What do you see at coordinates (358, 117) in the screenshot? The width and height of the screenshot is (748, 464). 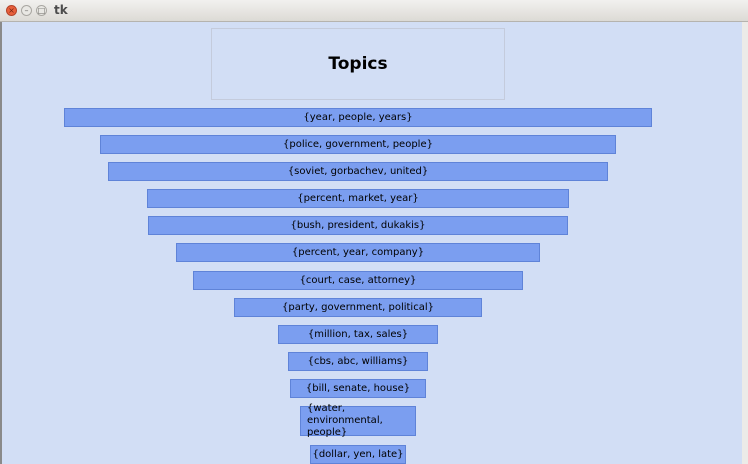 I see `topic-bar-1: {year, people, years}` at bounding box center [358, 117].